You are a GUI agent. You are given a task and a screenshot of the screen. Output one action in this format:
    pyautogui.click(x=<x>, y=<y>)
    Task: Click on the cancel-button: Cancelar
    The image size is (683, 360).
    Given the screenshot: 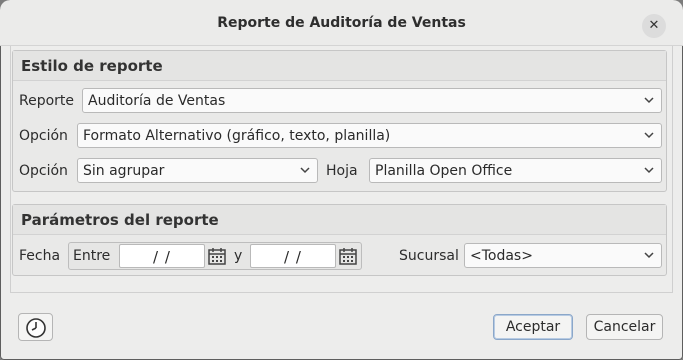 What is the action you would take?
    pyautogui.click(x=624, y=327)
    